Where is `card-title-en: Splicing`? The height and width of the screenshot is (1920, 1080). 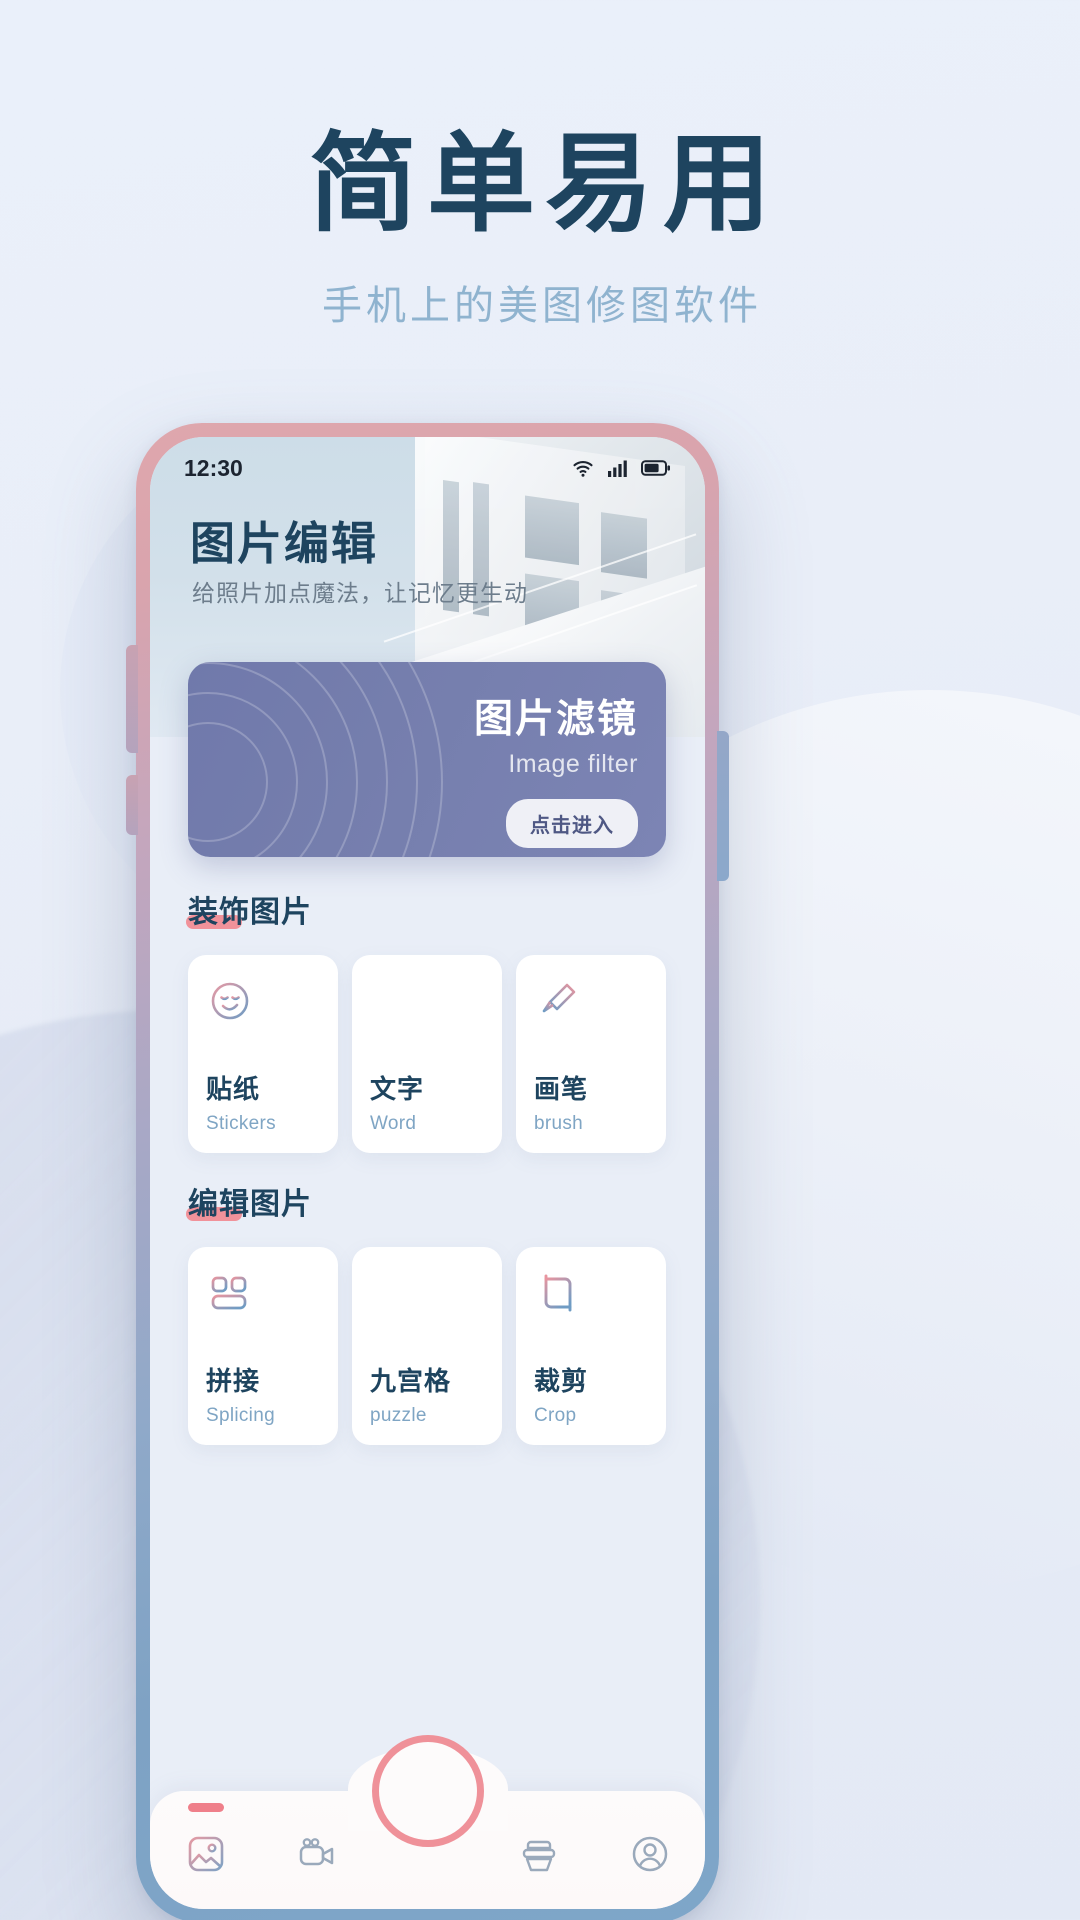 card-title-en: Splicing is located at coordinates (240, 1415).